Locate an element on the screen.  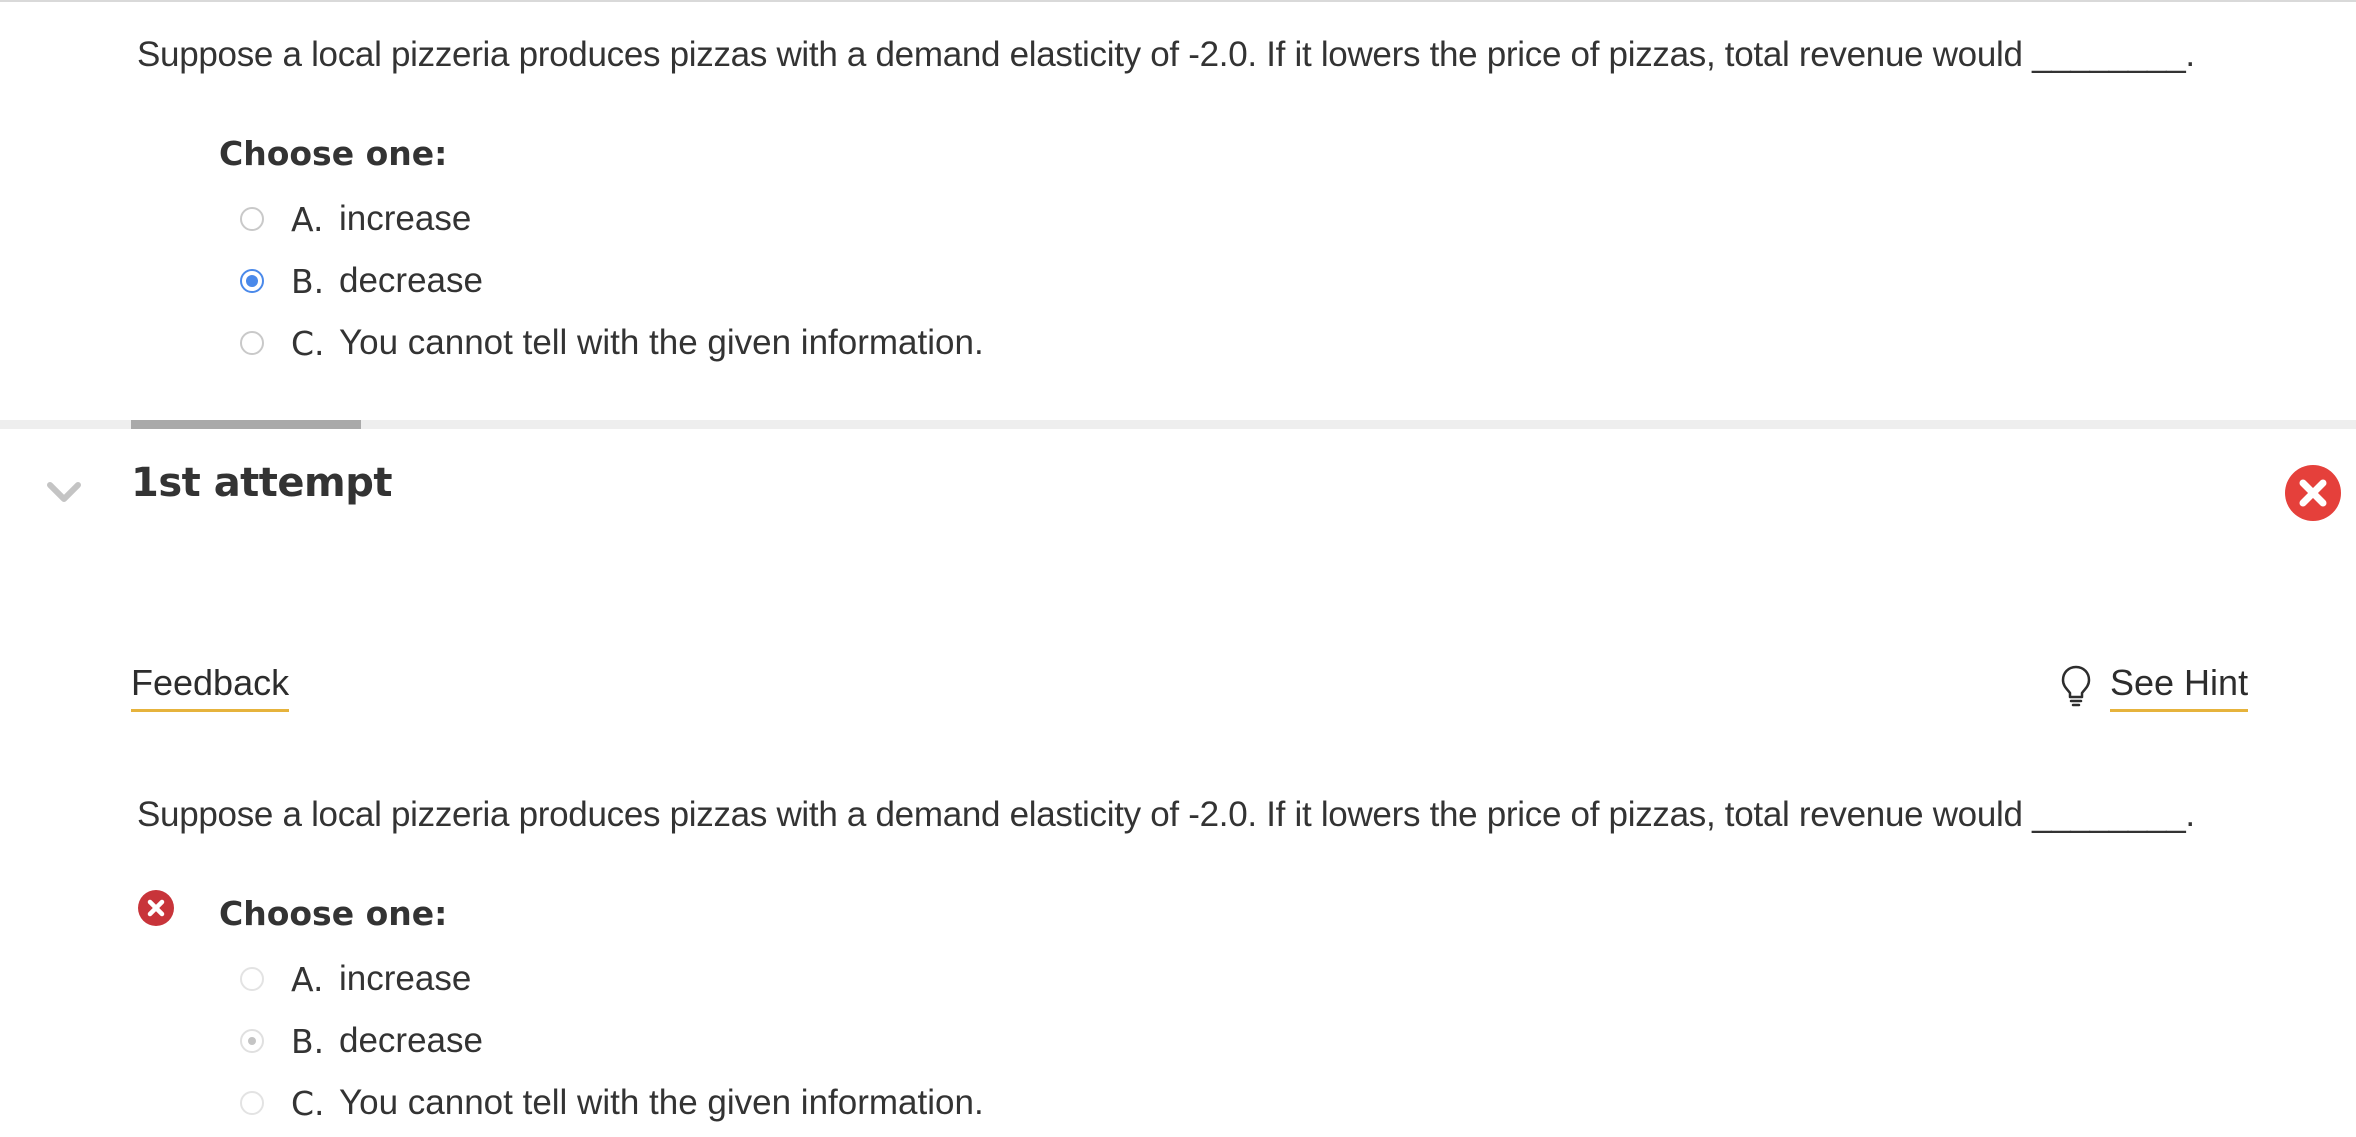
attempt-option-b: B. decrease is located at coordinates (361, 1041).